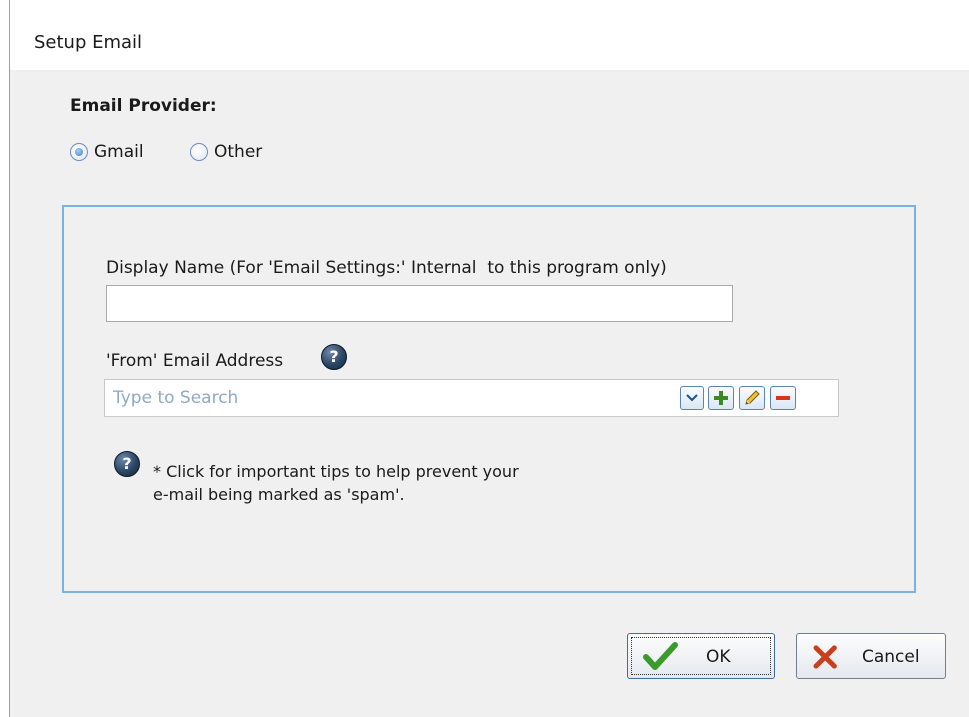 This screenshot has height=717, width=969. I want to click on tips-help-icon: ?, so click(127, 464).